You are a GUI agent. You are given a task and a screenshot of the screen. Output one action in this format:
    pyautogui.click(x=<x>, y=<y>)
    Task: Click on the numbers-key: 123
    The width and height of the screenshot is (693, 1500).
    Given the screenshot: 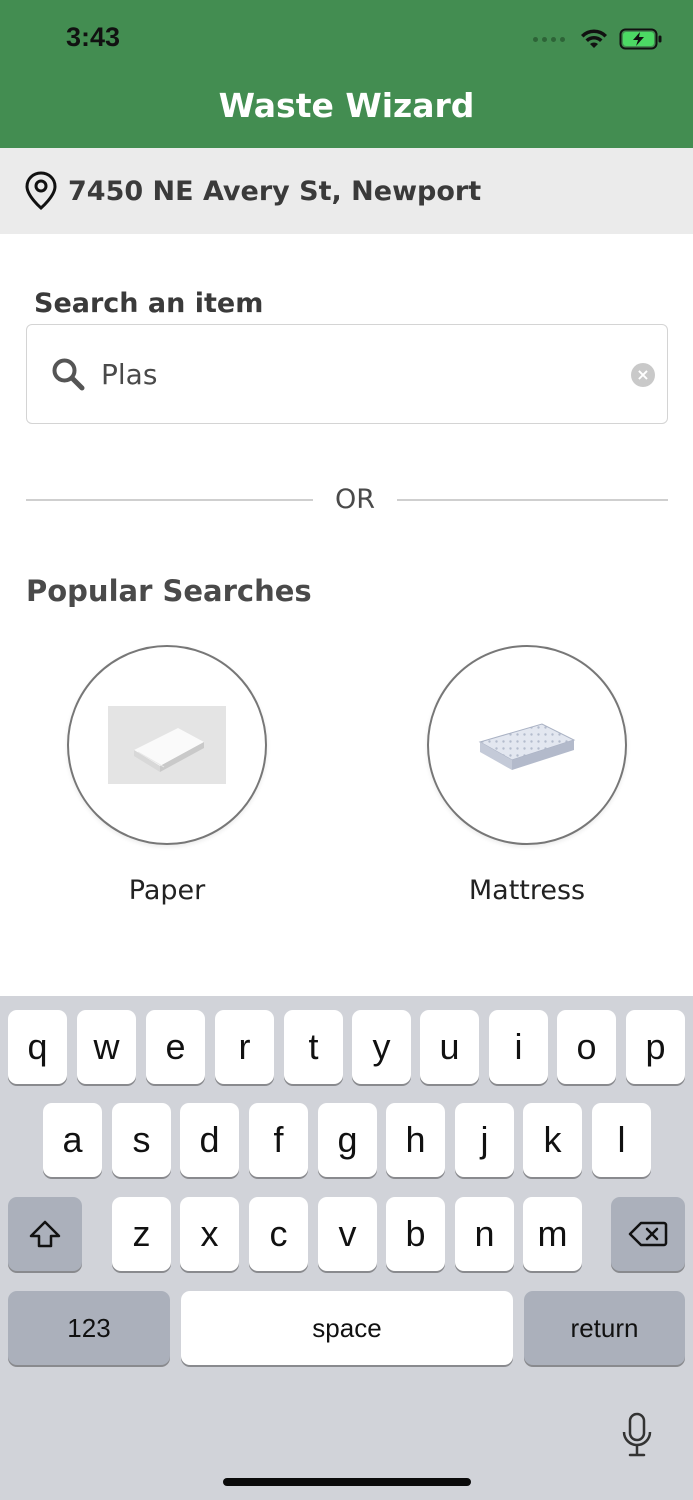 What is the action you would take?
    pyautogui.click(x=89, y=1328)
    